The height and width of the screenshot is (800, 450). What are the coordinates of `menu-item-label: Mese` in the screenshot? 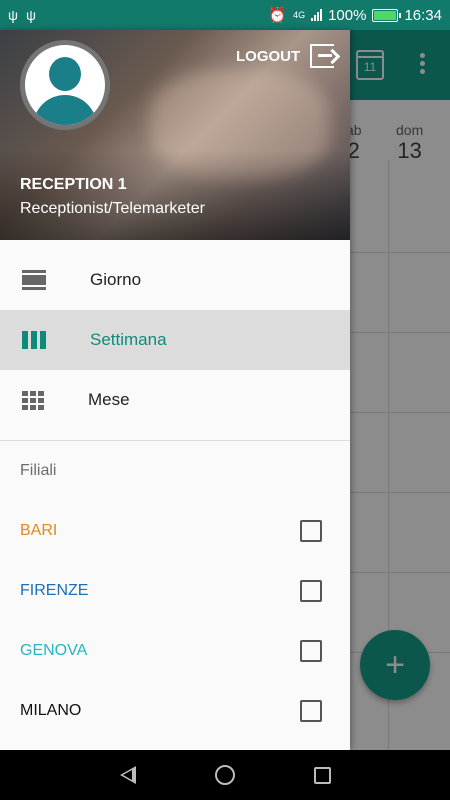 It's located at (109, 399).